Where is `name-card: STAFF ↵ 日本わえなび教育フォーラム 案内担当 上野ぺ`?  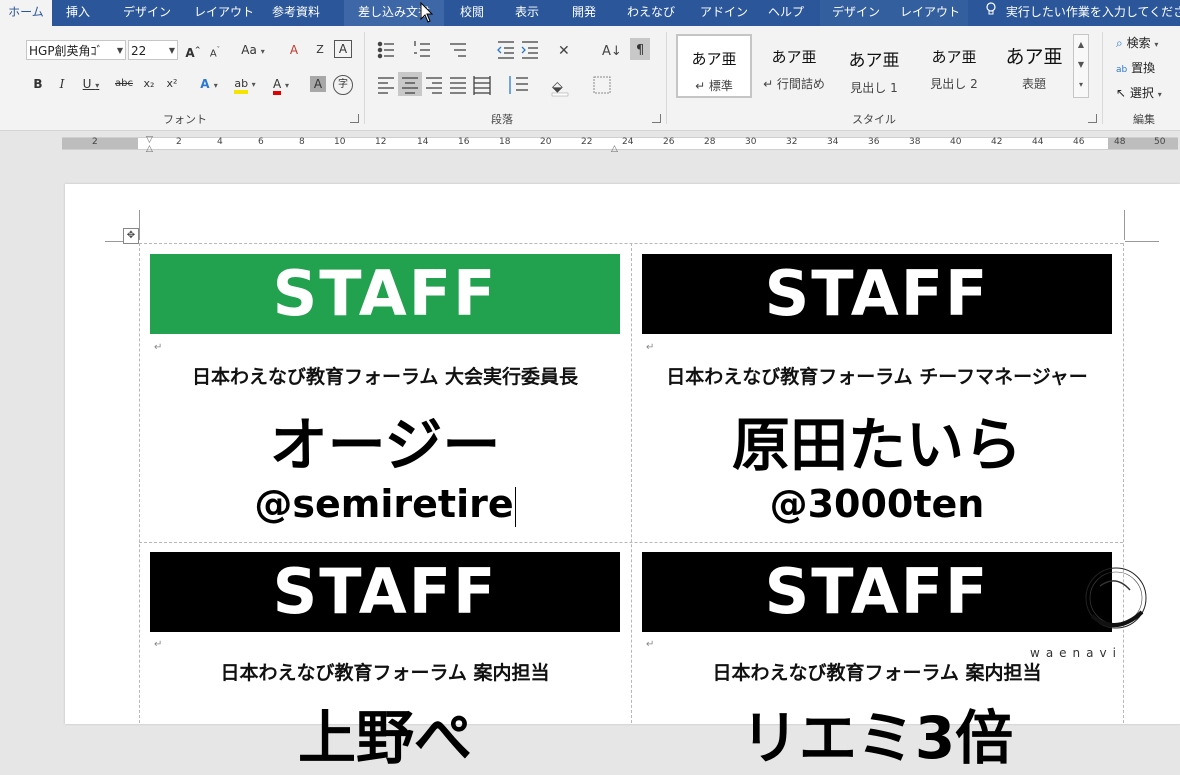 name-card: STAFF ↵ 日本わえなび教育フォーラム 案内担当 上野ぺ is located at coordinates (385, 657).